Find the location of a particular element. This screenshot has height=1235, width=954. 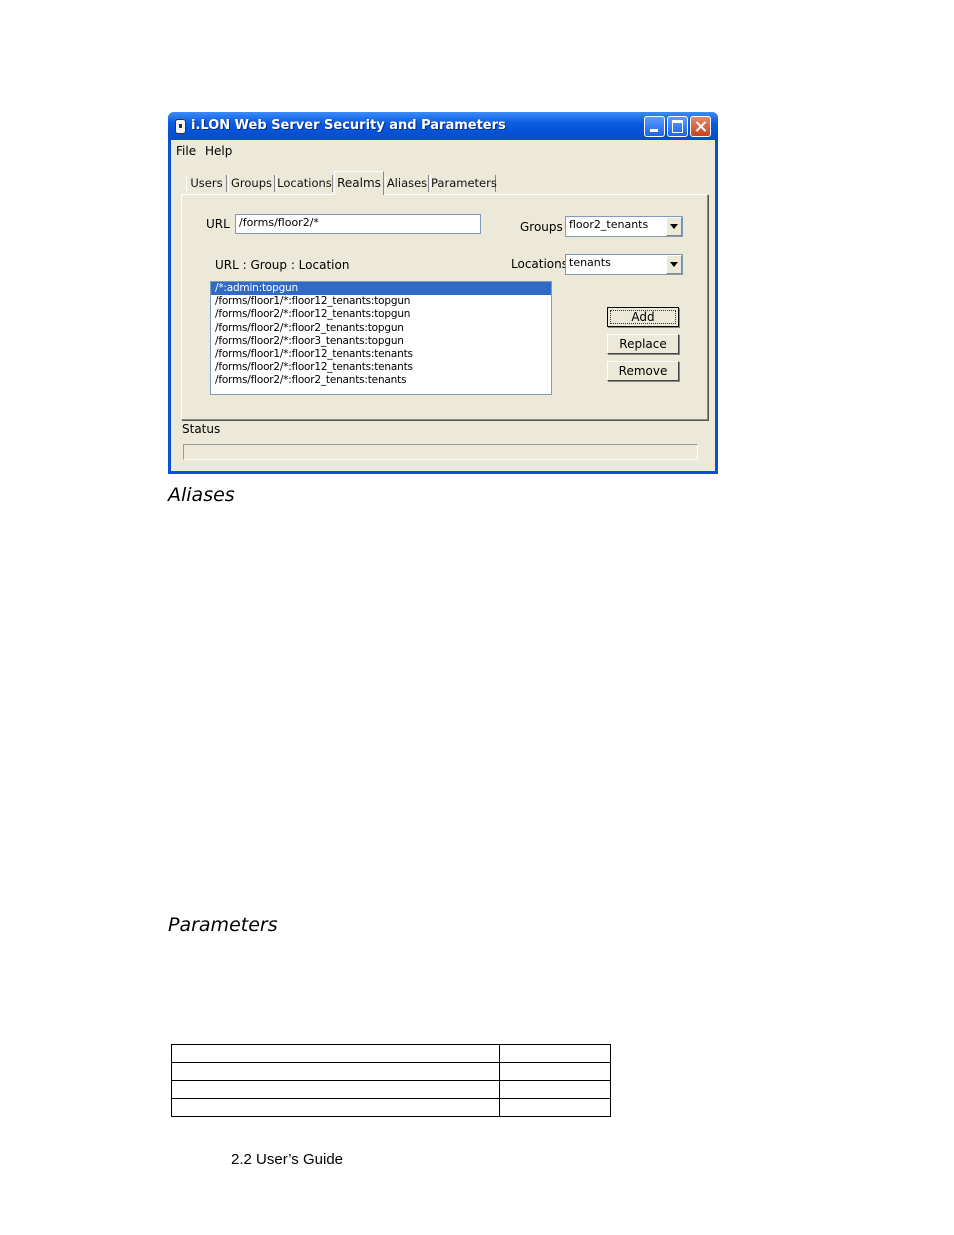

tab-realms: Realms is located at coordinates (359, 183).